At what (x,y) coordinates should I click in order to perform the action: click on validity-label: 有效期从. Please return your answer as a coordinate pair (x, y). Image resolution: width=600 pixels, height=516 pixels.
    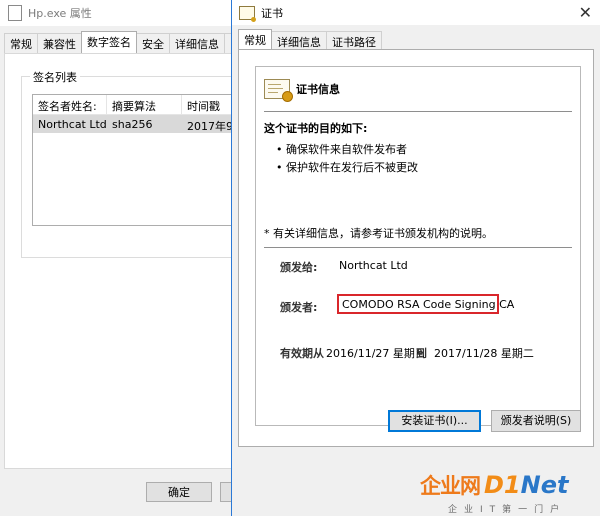
    Looking at the image, I should click on (302, 353).